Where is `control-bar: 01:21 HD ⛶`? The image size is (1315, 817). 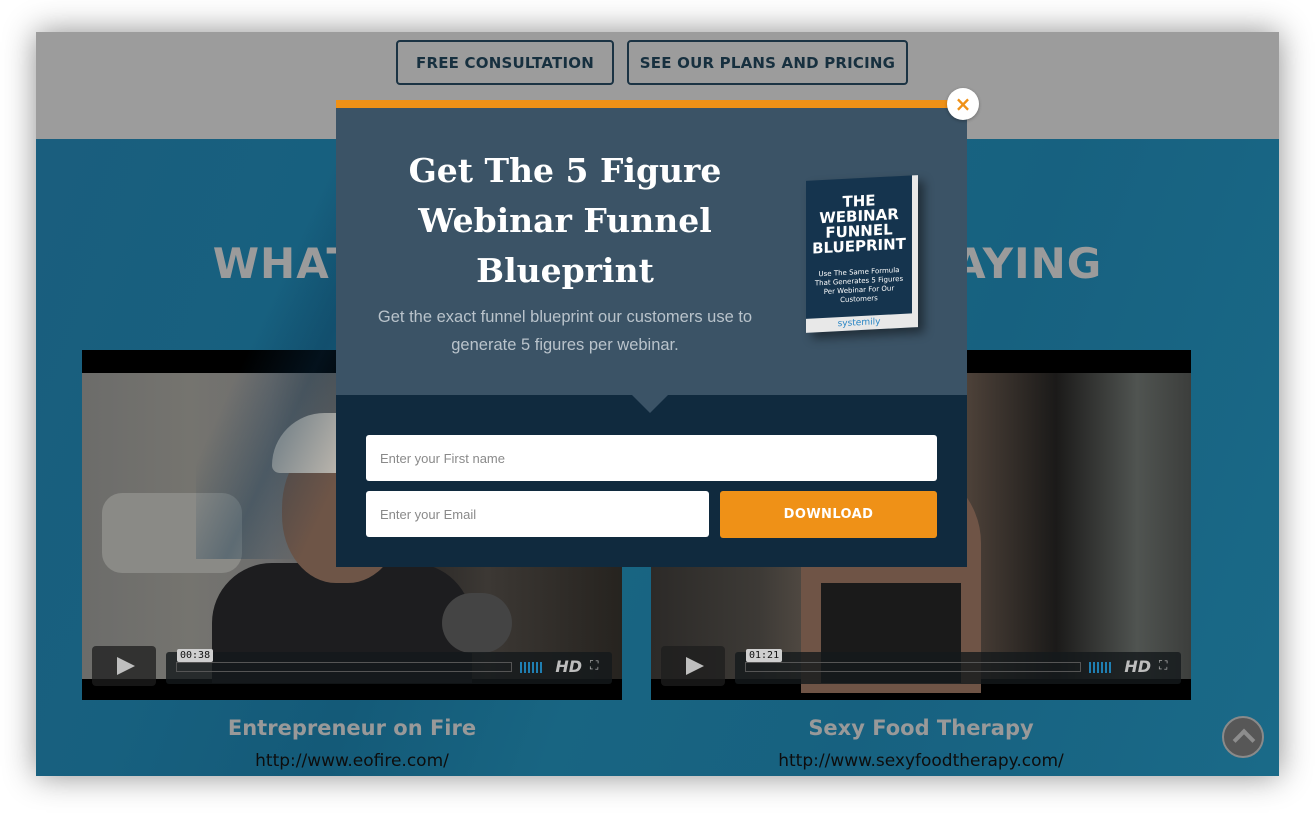 control-bar: 01:21 HD ⛶ is located at coordinates (958, 666).